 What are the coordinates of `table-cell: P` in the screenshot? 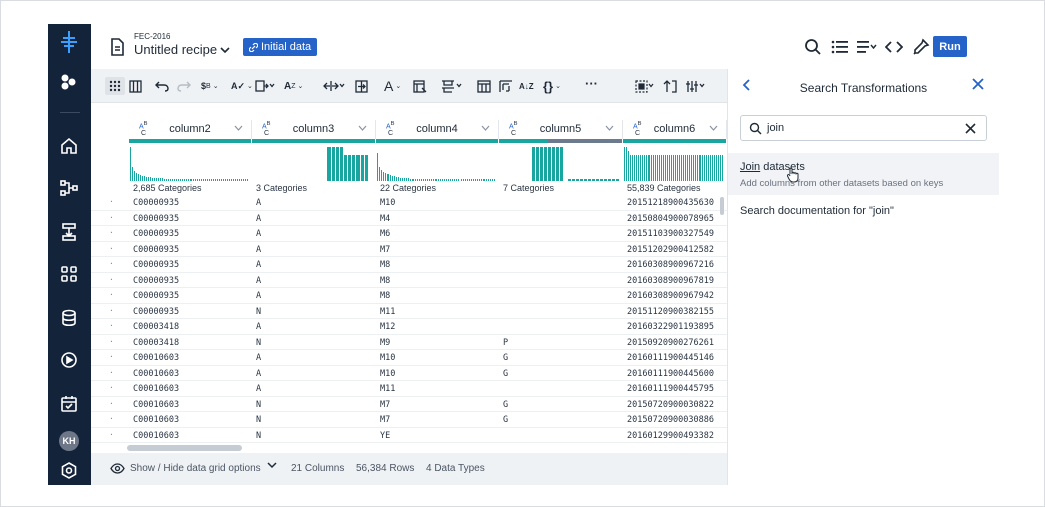 It's located at (562, 343).